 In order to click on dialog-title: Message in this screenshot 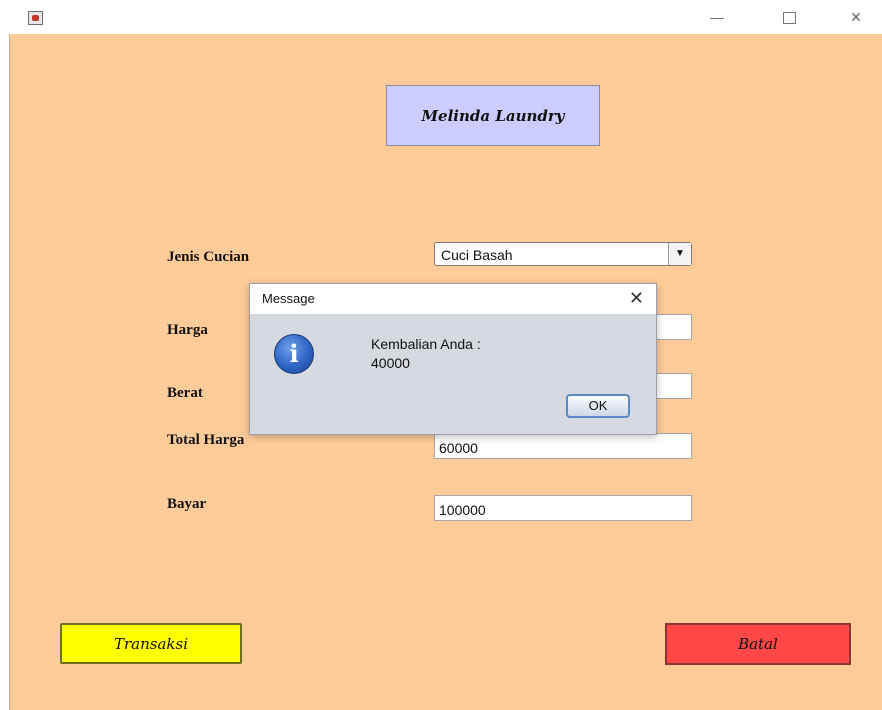, I will do `click(288, 298)`.